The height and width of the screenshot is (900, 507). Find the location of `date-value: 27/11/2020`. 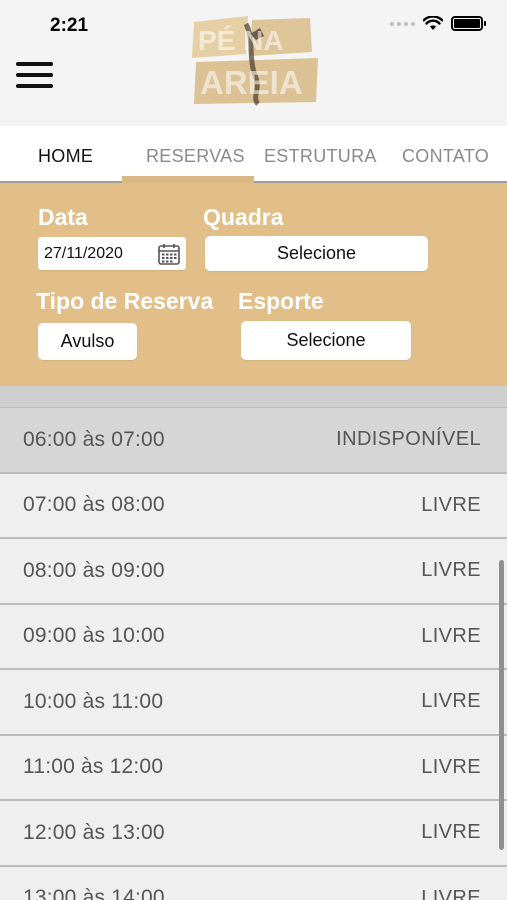

date-value: 27/11/2020 is located at coordinates (83, 253).